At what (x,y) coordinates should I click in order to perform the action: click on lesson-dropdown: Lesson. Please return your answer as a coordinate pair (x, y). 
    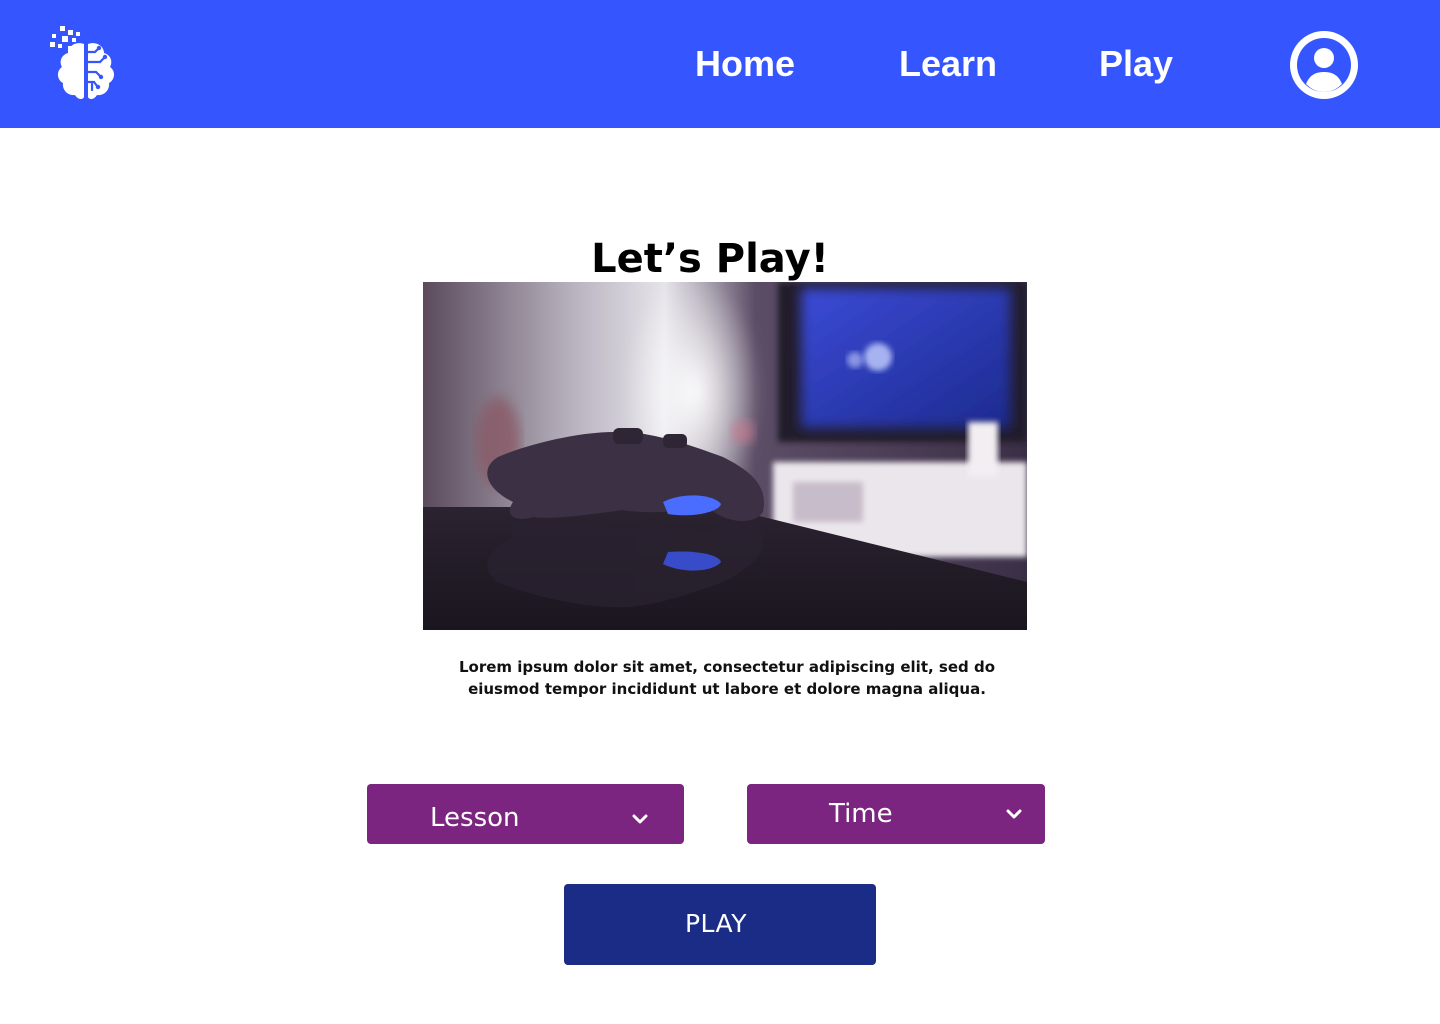
    Looking at the image, I should click on (525, 814).